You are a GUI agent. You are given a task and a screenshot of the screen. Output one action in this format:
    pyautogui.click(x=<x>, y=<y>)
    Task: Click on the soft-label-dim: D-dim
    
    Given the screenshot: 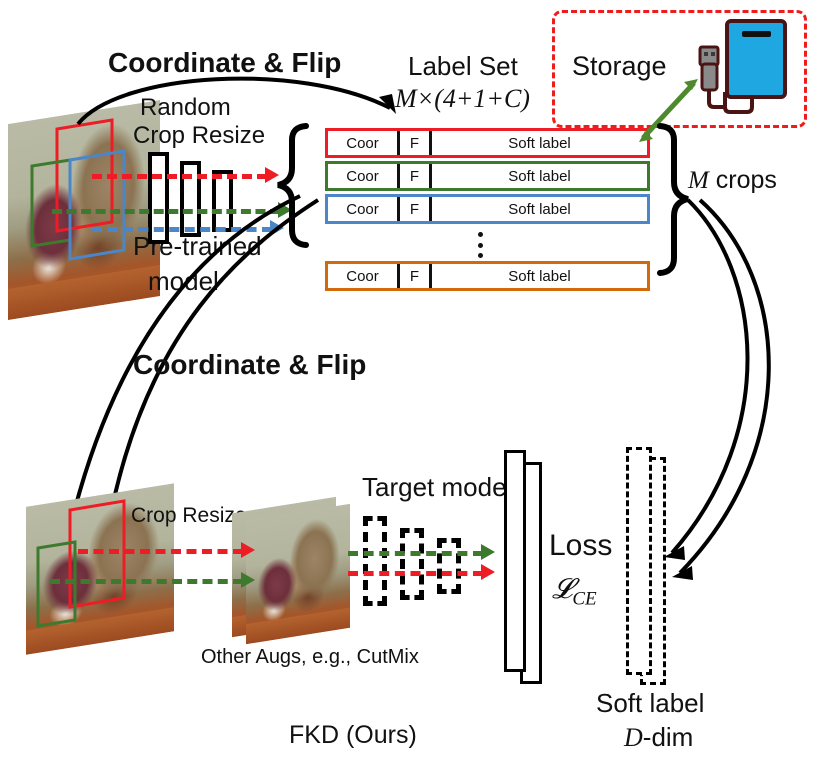 What is the action you would take?
    pyautogui.click(x=659, y=737)
    